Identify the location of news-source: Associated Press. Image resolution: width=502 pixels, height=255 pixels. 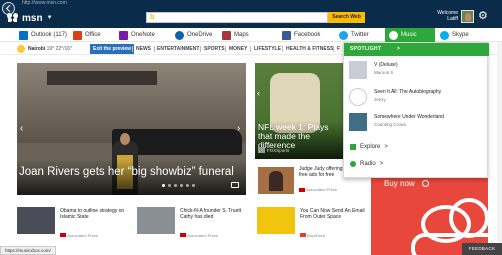
(82, 235).